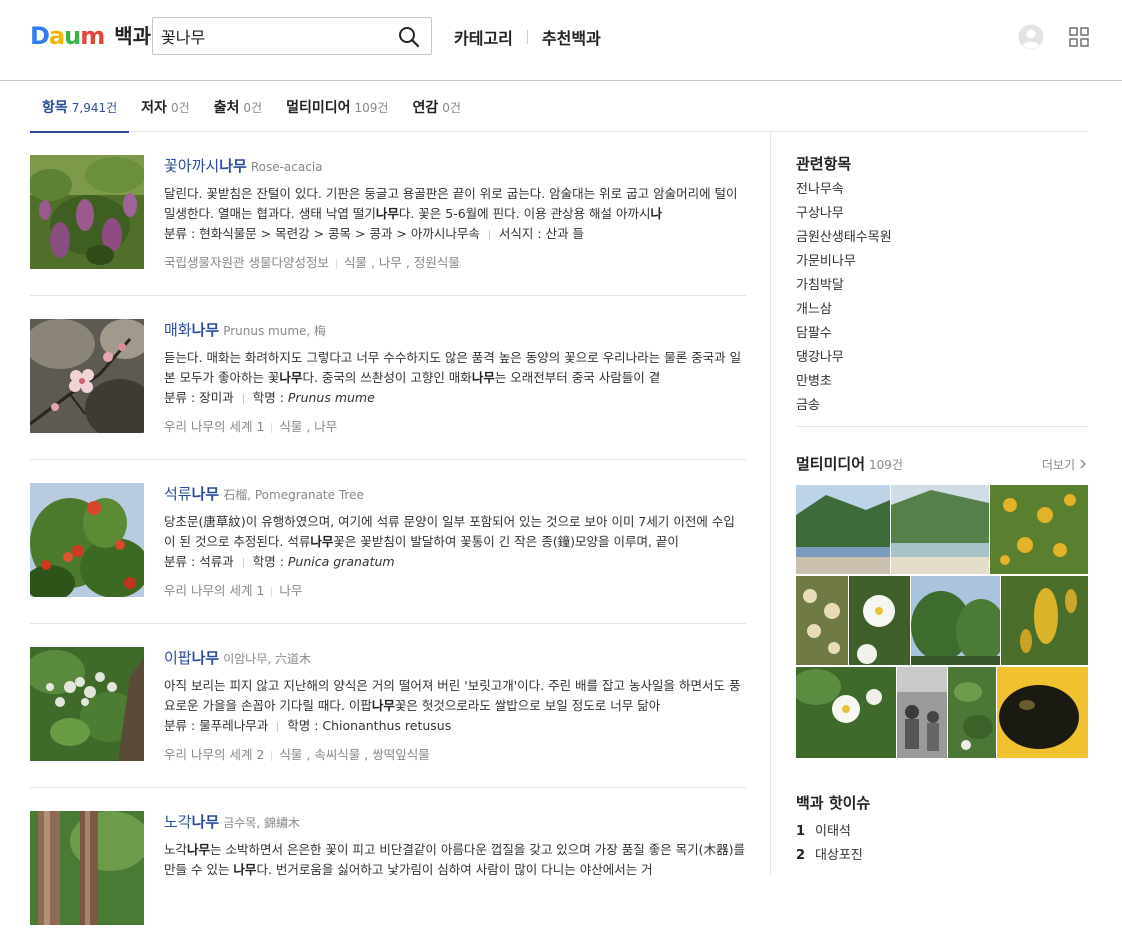  Describe the element at coordinates (214, 754) in the screenshot. I see `source-link: 우리 나무의 세계 2` at that location.